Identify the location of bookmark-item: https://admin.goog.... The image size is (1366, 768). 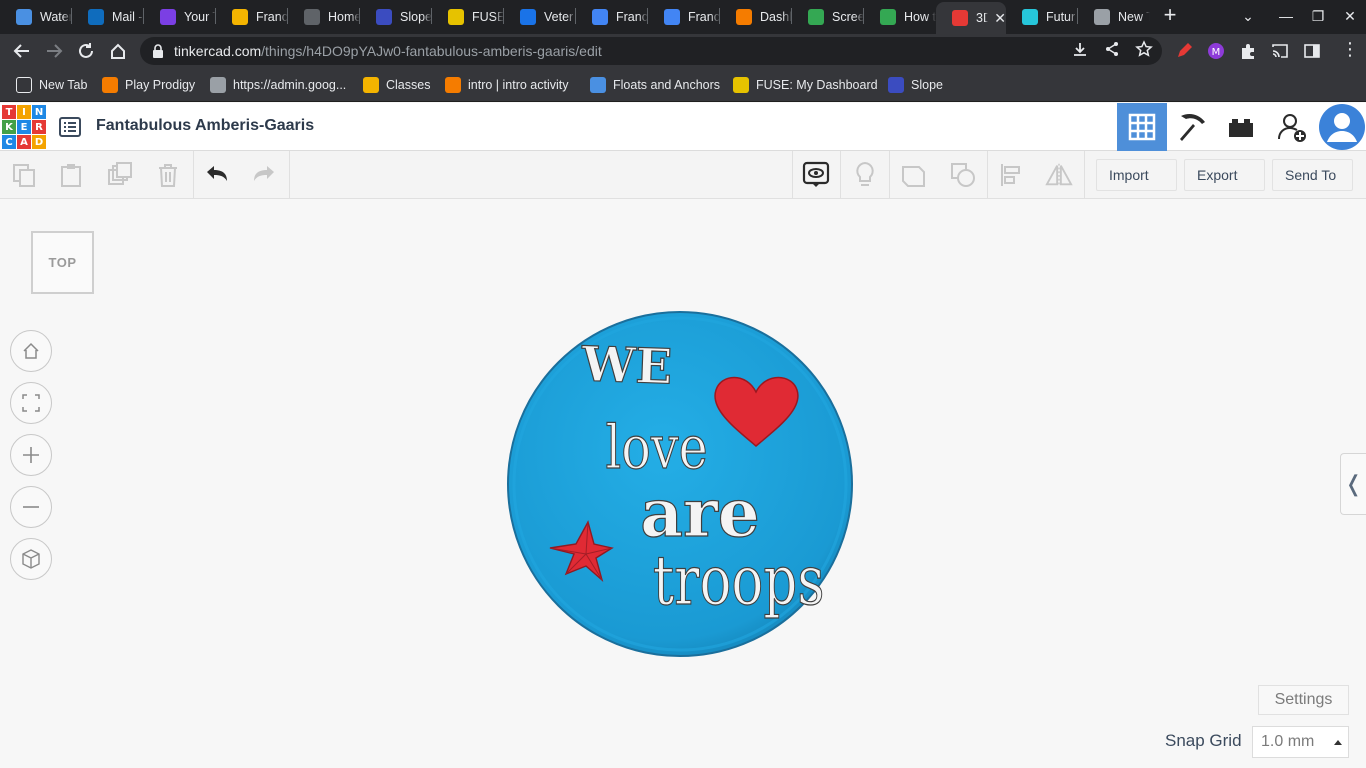
(278, 85).